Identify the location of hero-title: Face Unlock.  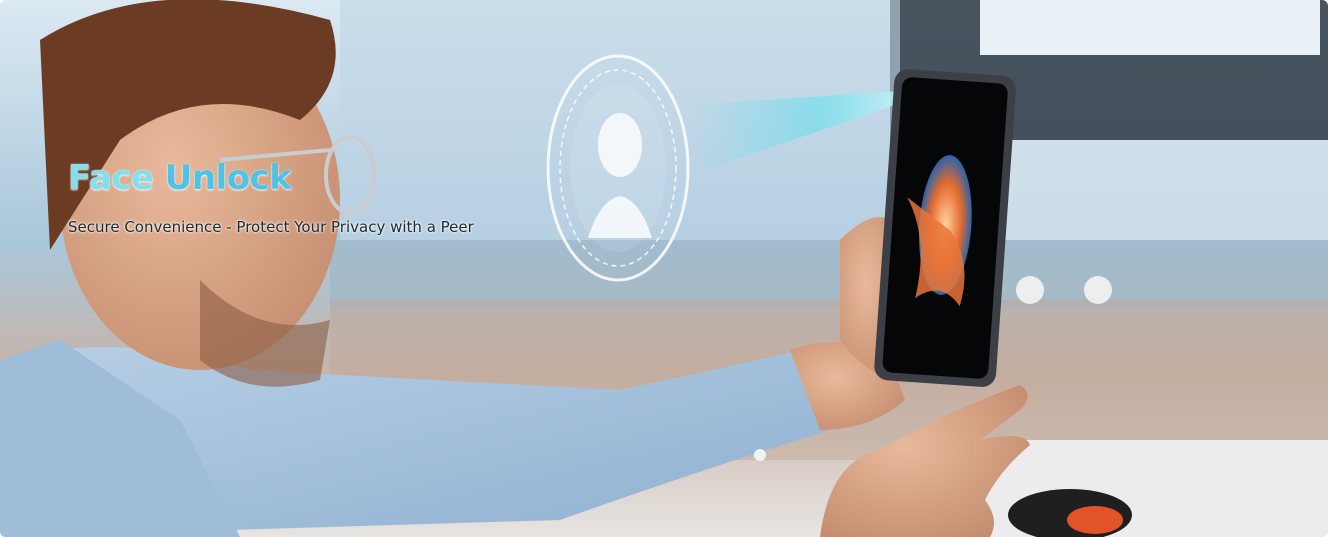
(271, 178).